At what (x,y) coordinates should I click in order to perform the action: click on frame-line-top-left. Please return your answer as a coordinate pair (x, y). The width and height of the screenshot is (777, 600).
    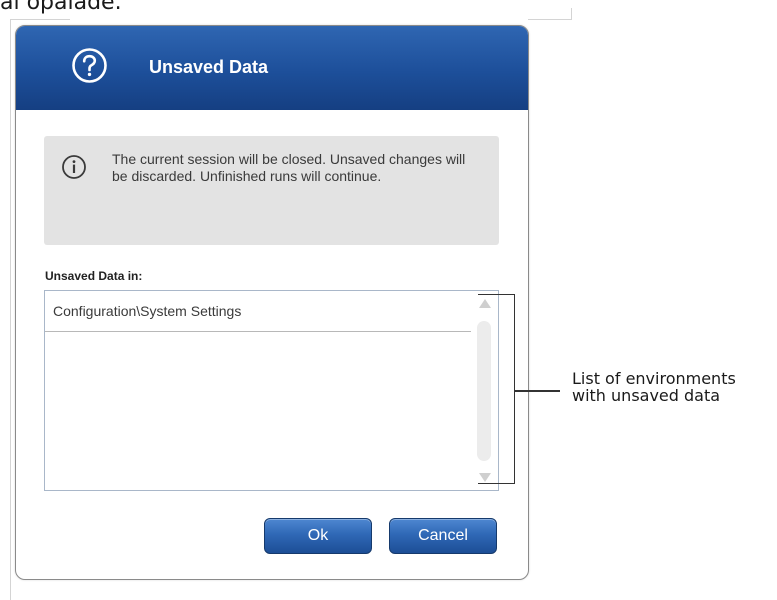
    Looking at the image, I should click on (40, 19).